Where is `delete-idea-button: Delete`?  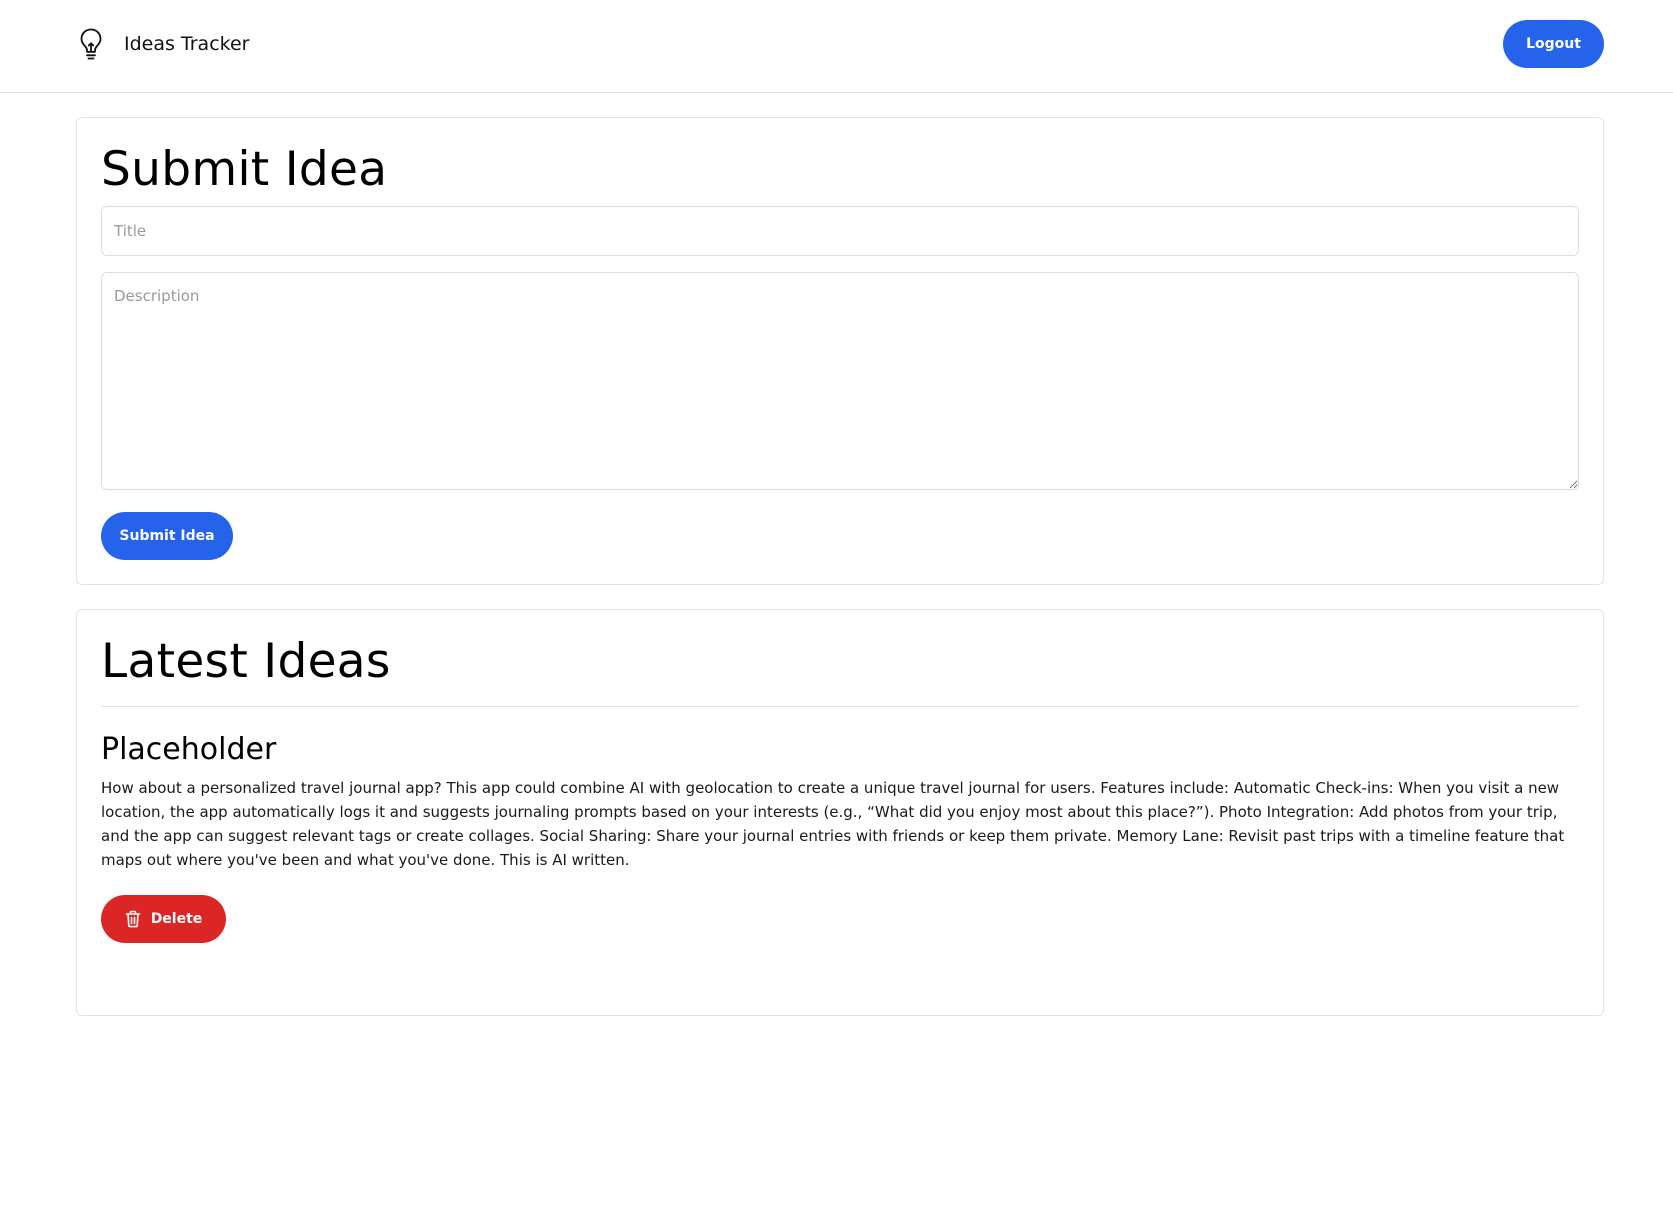 delete-idea-button: Delete is located at coordinates (163, 919).